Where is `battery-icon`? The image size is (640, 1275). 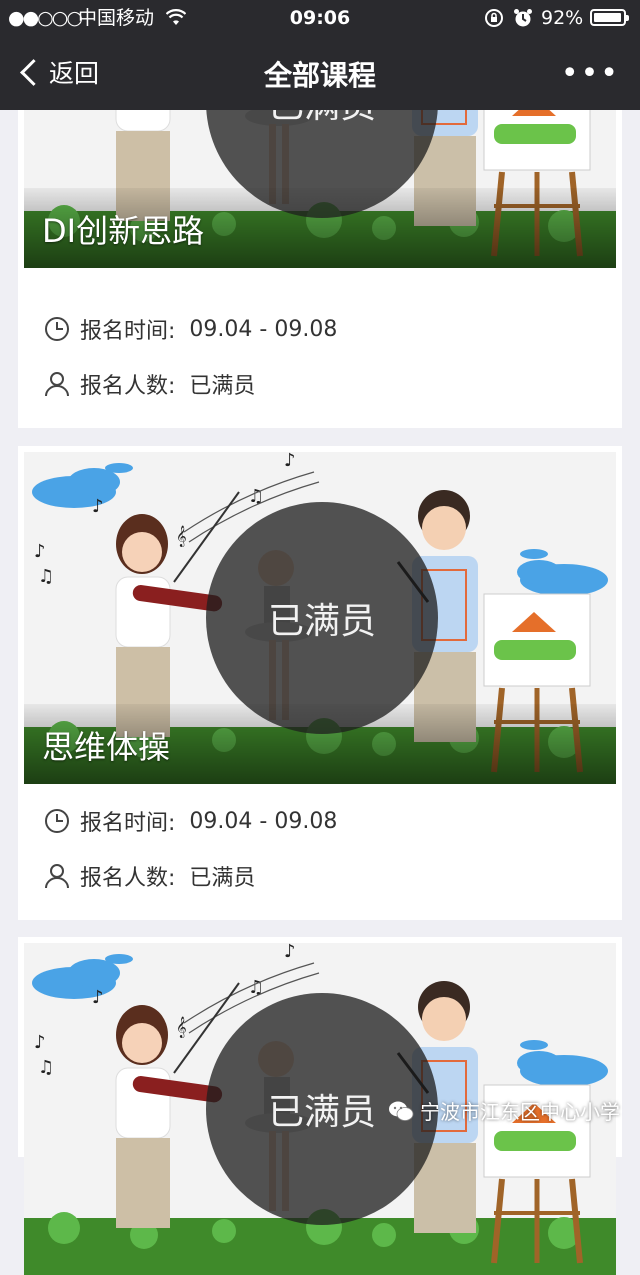 battery-icon is located at coordinates (609, 17).